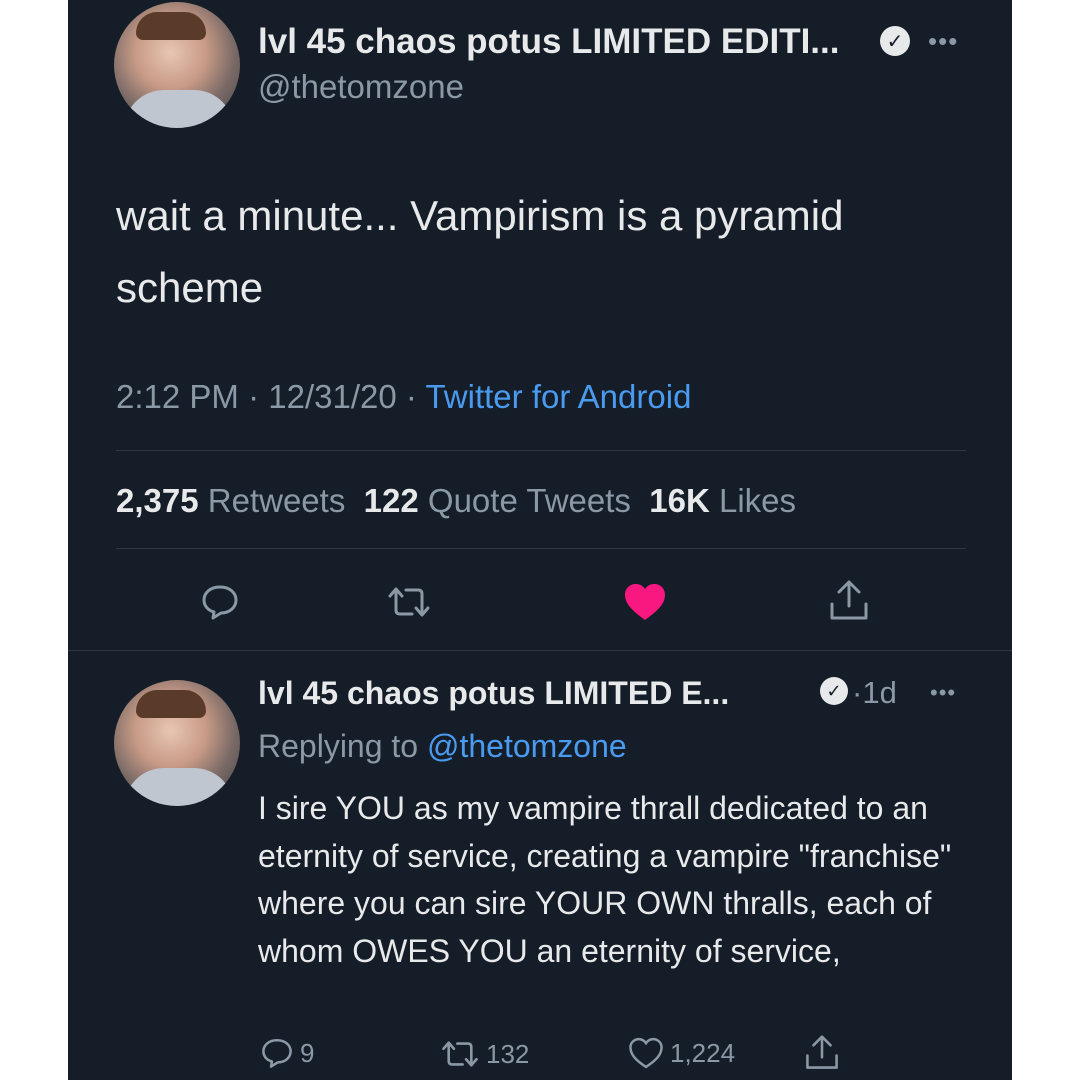 The image size is (1080, 1080). I want to click on tweet-source-link: Twitter for Android, so click(558, 396).